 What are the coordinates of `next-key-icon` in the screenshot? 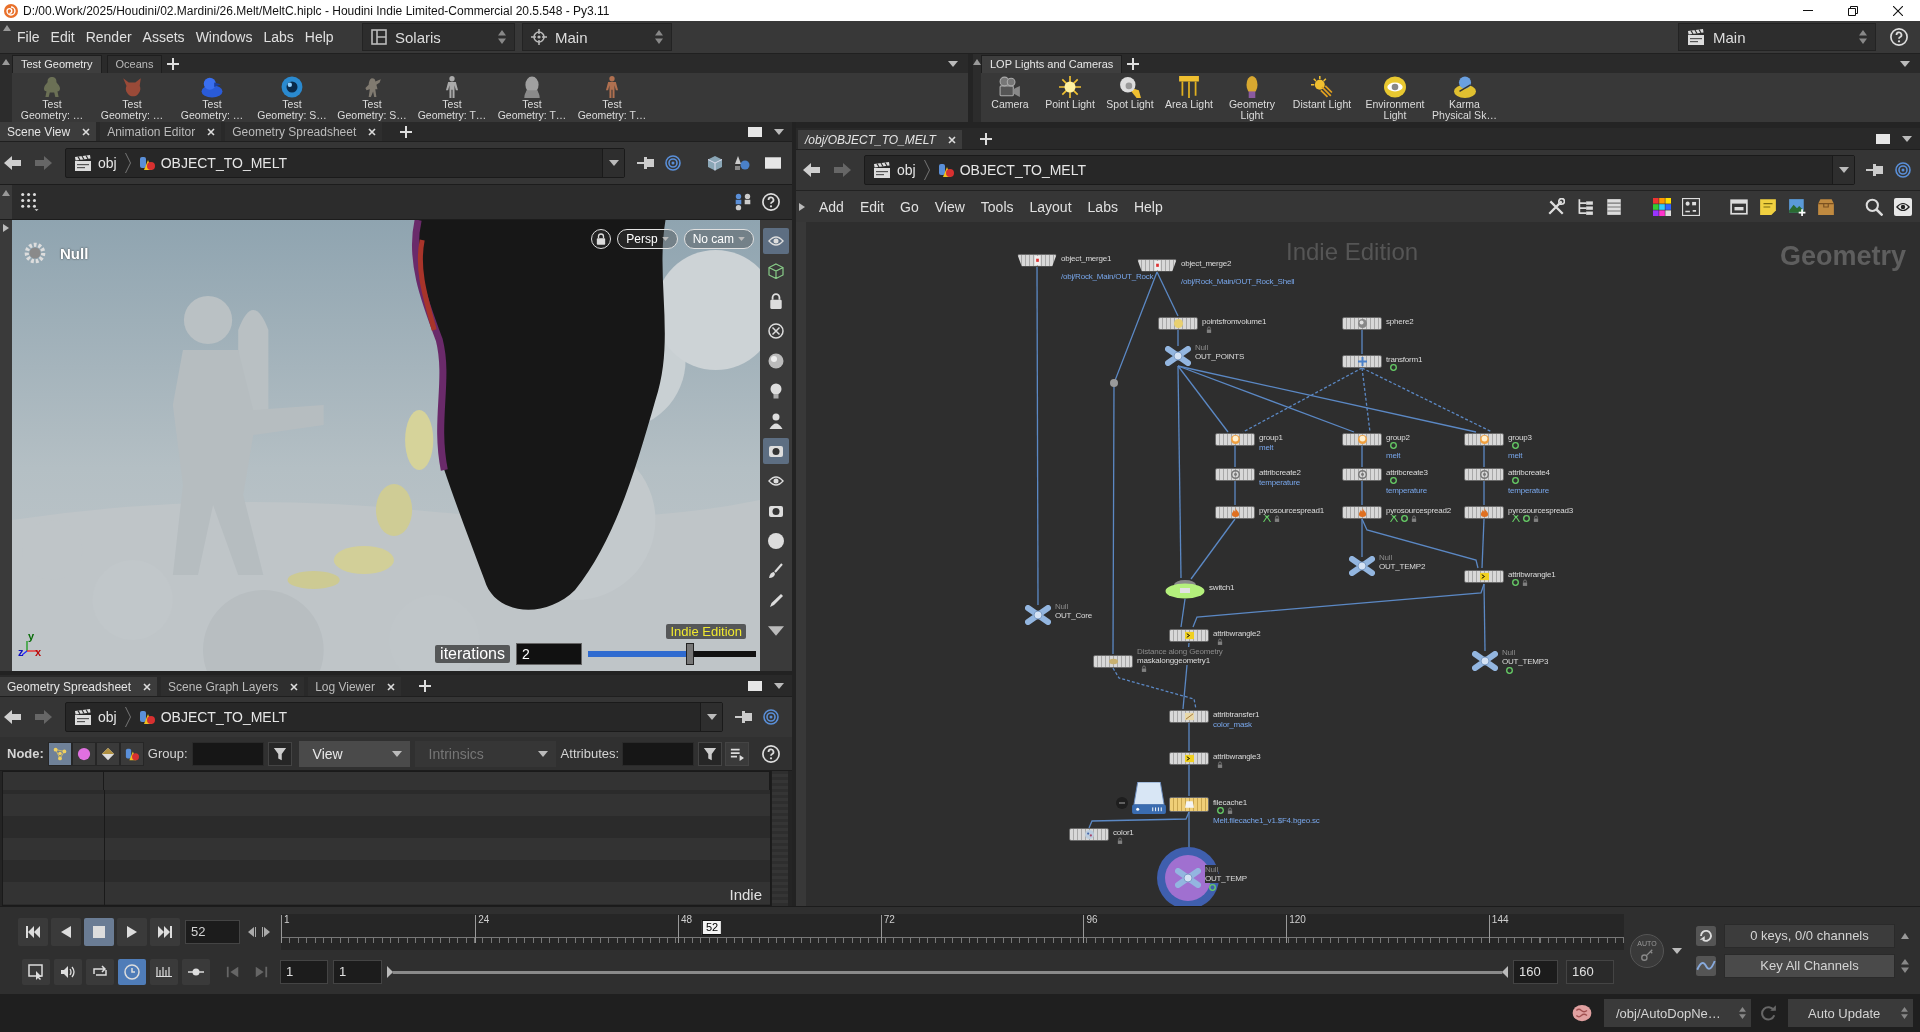 It's located at (261, 972).